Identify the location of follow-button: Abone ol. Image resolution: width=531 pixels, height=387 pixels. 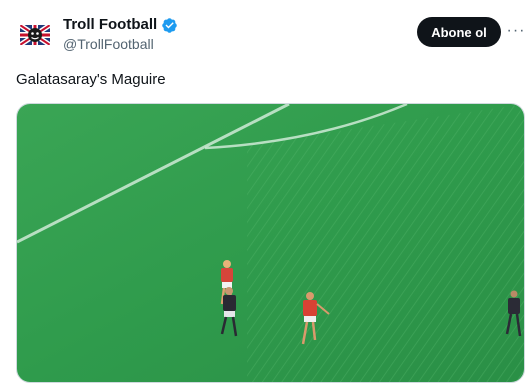
(459, 32).